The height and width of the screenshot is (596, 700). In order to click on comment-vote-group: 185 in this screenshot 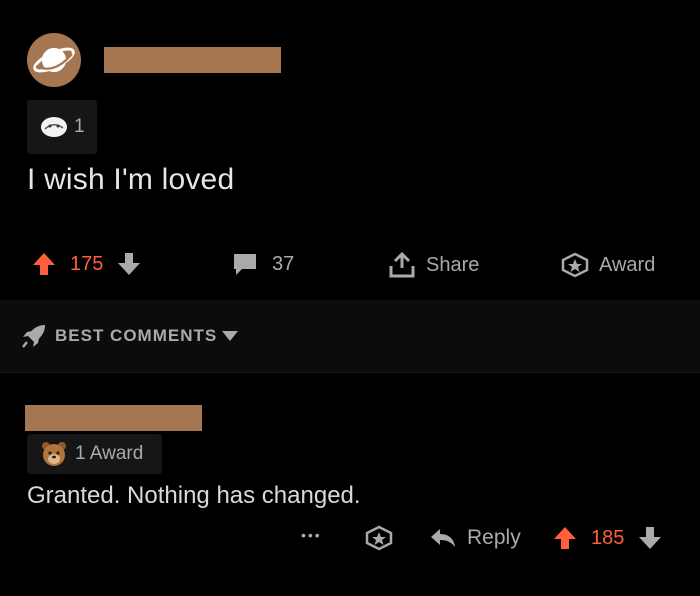, I will do `click(607, 538)`.